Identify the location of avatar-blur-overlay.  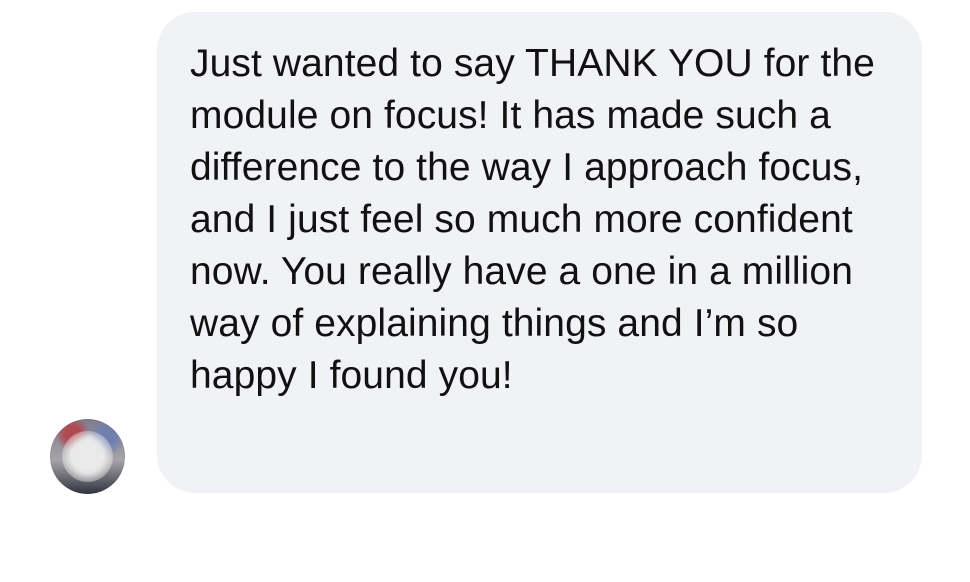
(87, 456).